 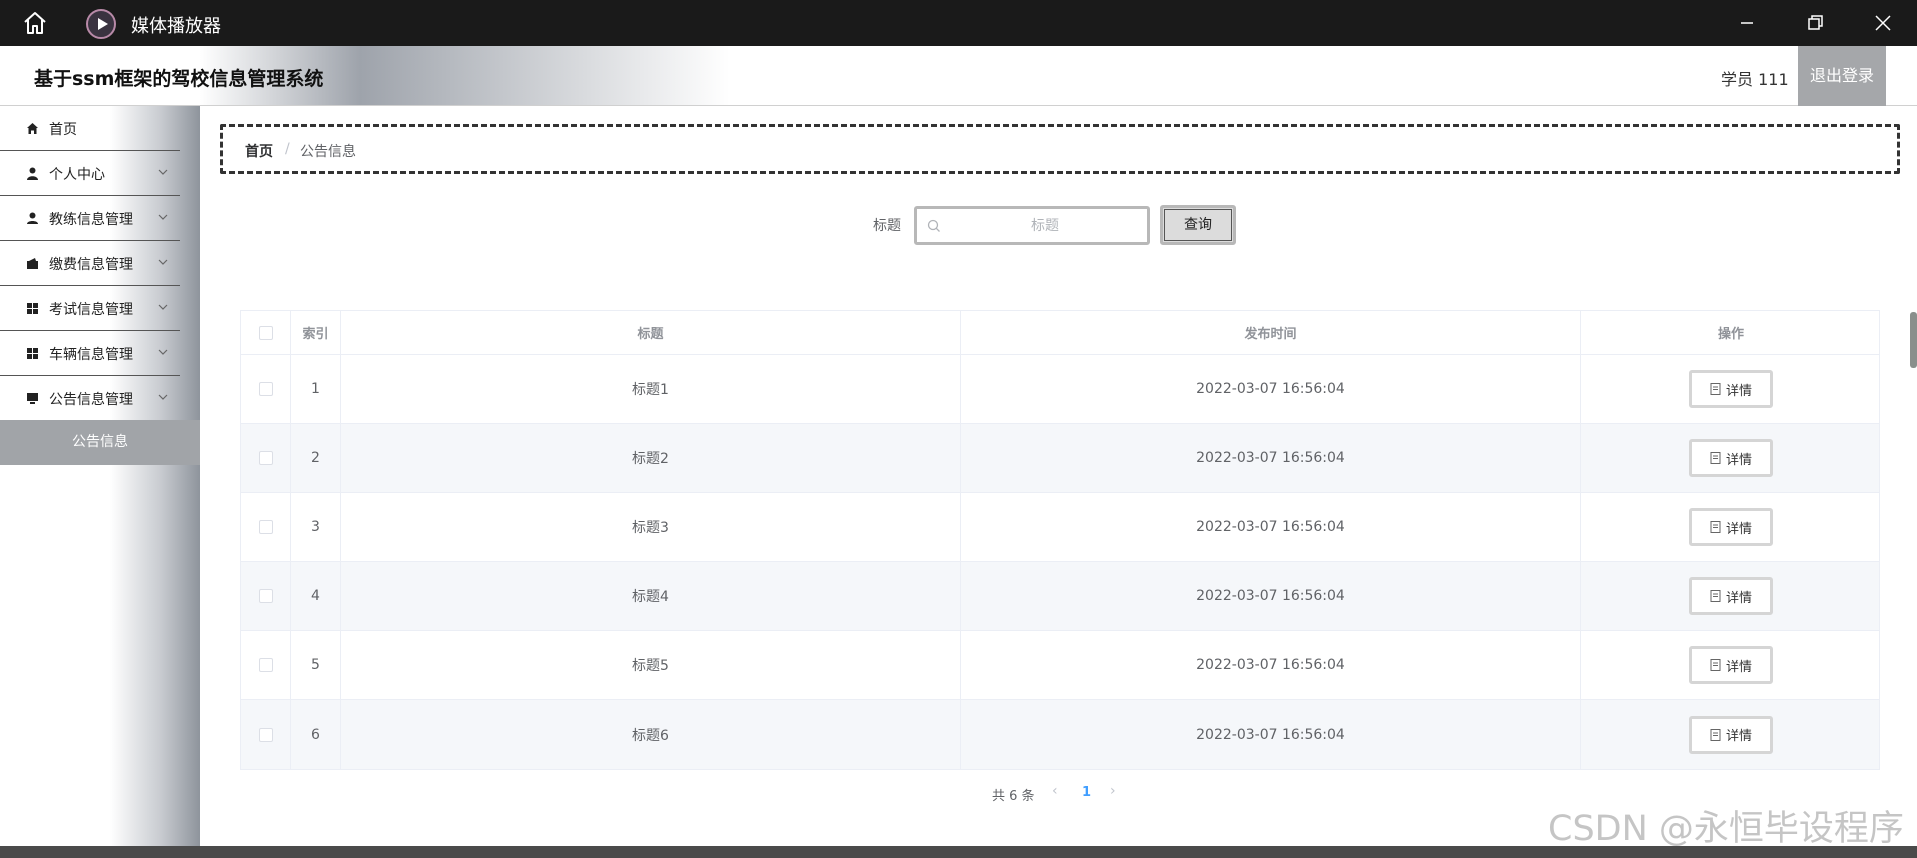 I want to click on sidebar-item-label: 首页, so click(x=63, y=130).